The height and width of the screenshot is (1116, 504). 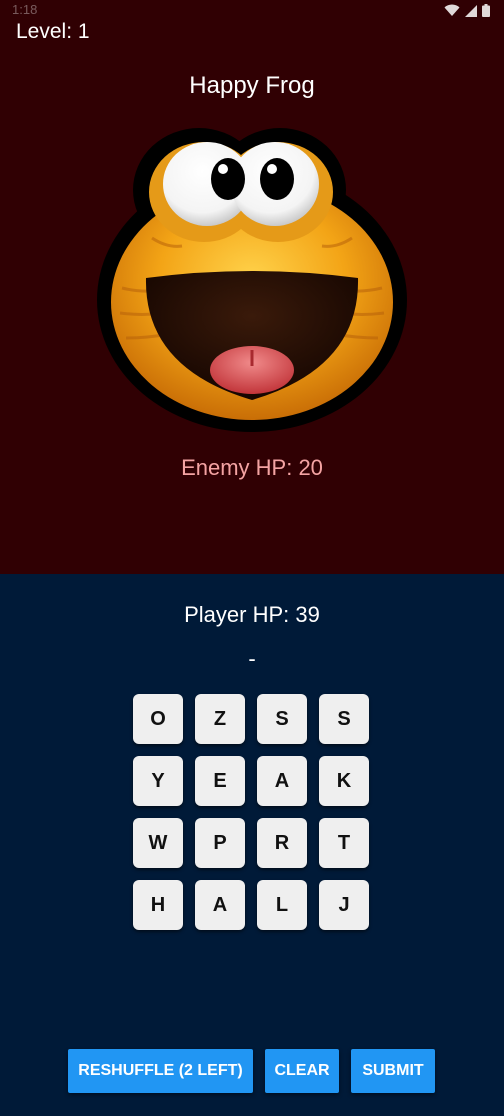 I want to click on status-bar: 1:18, so click(x=252, y=11).